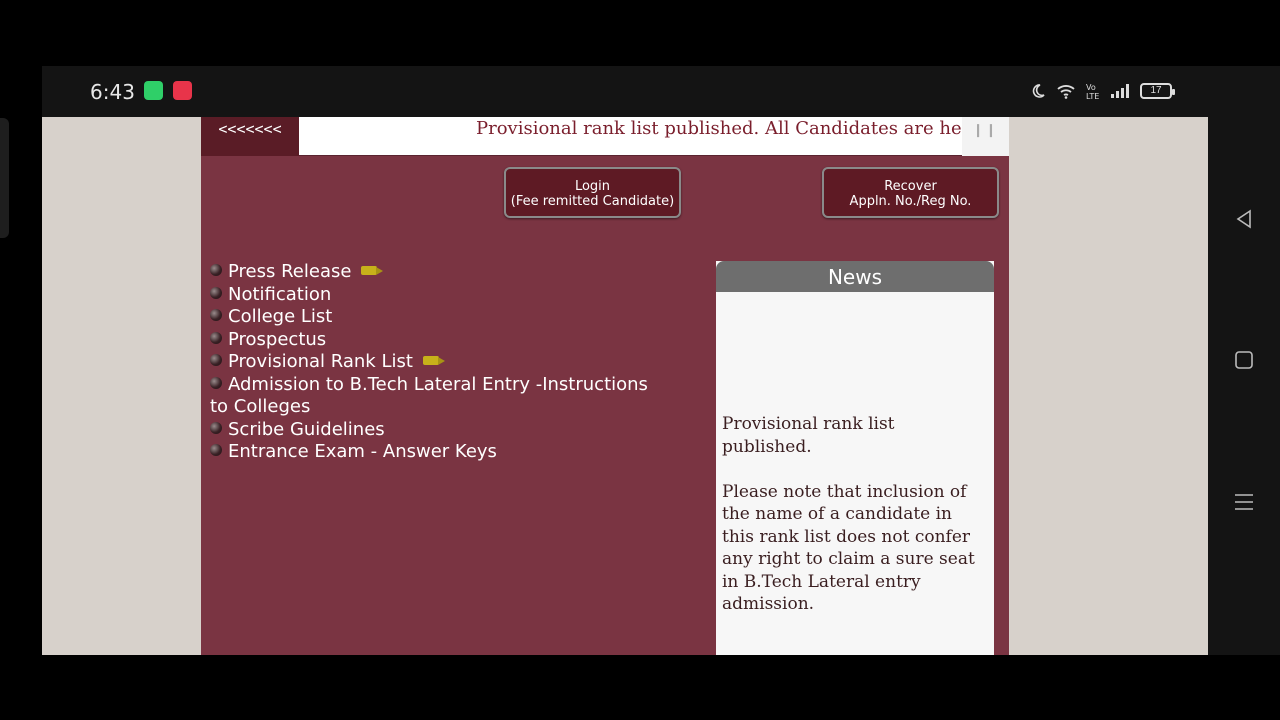  I want to click on link-notification: Notification, so click(440, 295).